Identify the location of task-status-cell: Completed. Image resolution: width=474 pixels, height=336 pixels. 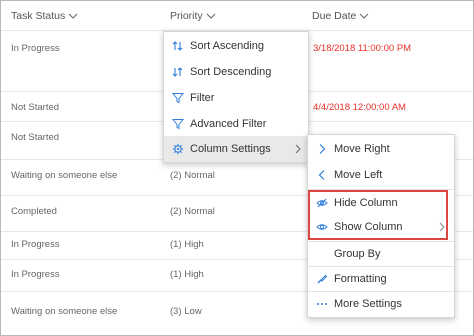
(34, 211).